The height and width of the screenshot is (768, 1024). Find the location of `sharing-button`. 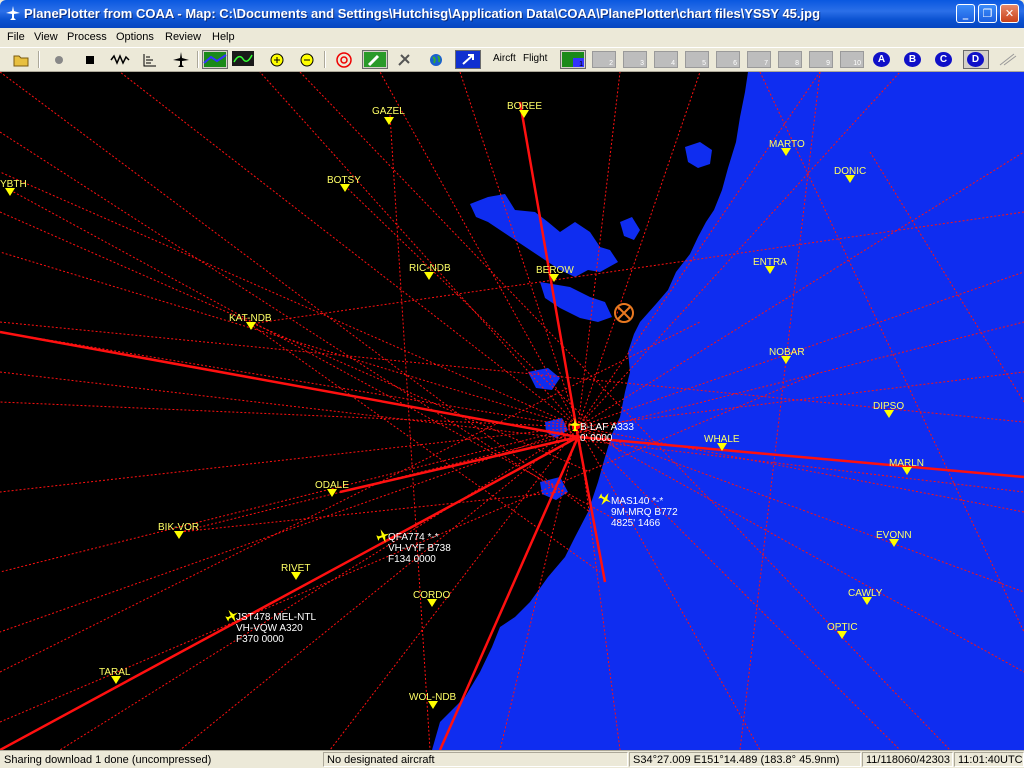

sharing-button is located at coordinates (468, 59).